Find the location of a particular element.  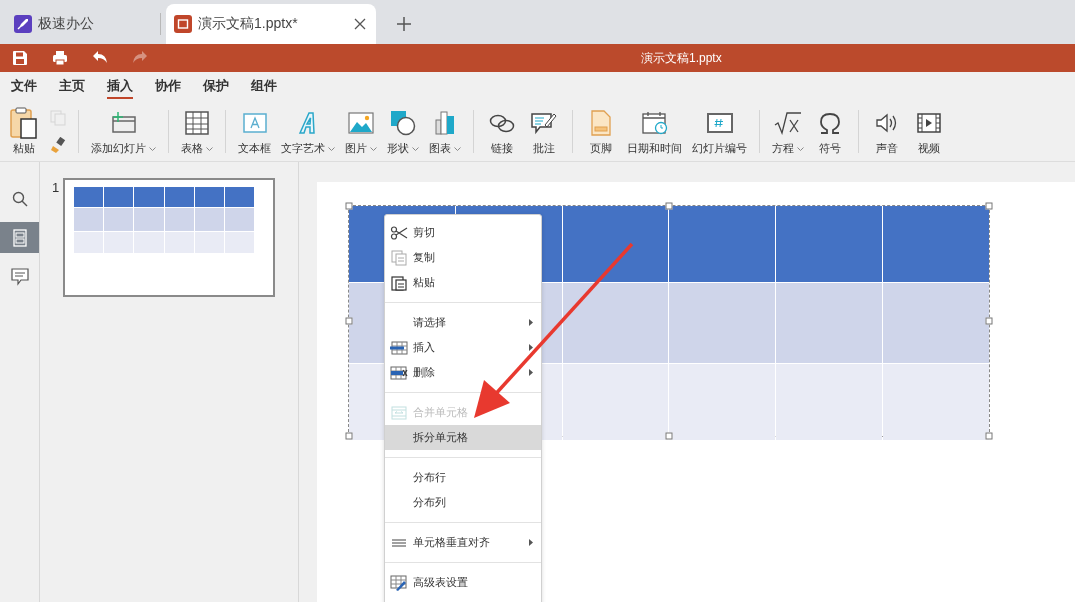

menu-item: 高级表设置 is located at coordinates (463, 582).